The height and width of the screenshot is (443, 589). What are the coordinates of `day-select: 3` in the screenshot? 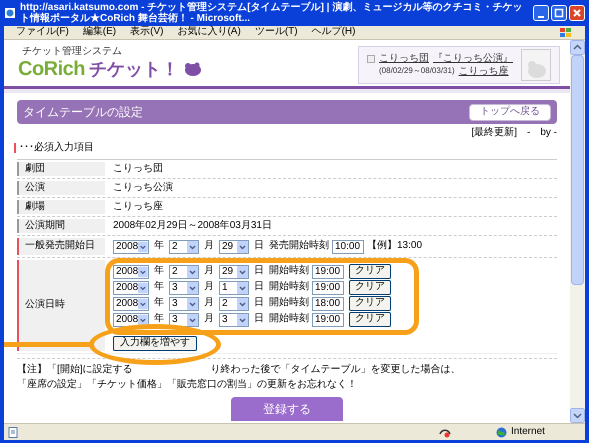 It's located at (234, 319).